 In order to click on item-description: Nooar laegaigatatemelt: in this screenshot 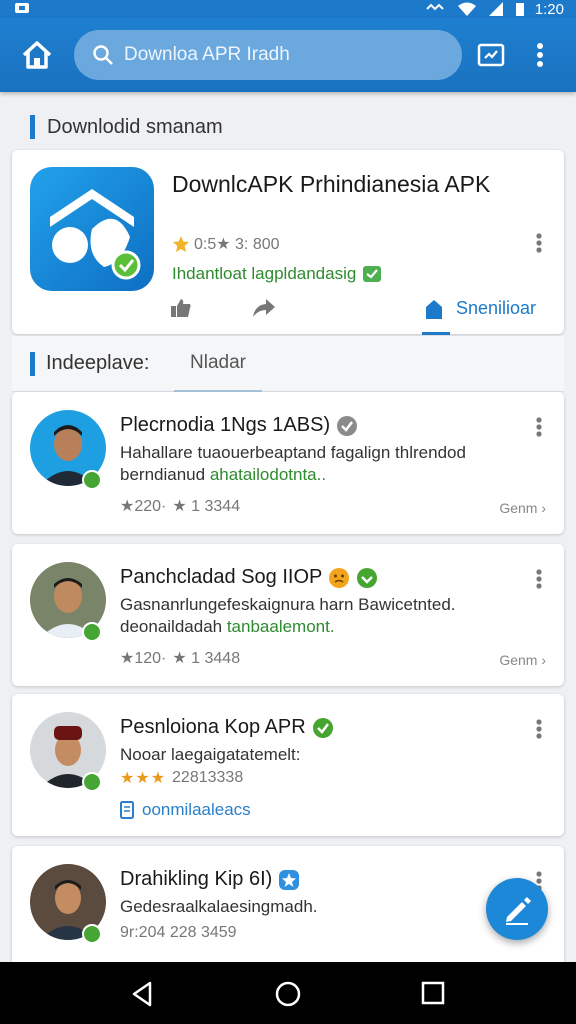, I will do `click(320, 755)`.